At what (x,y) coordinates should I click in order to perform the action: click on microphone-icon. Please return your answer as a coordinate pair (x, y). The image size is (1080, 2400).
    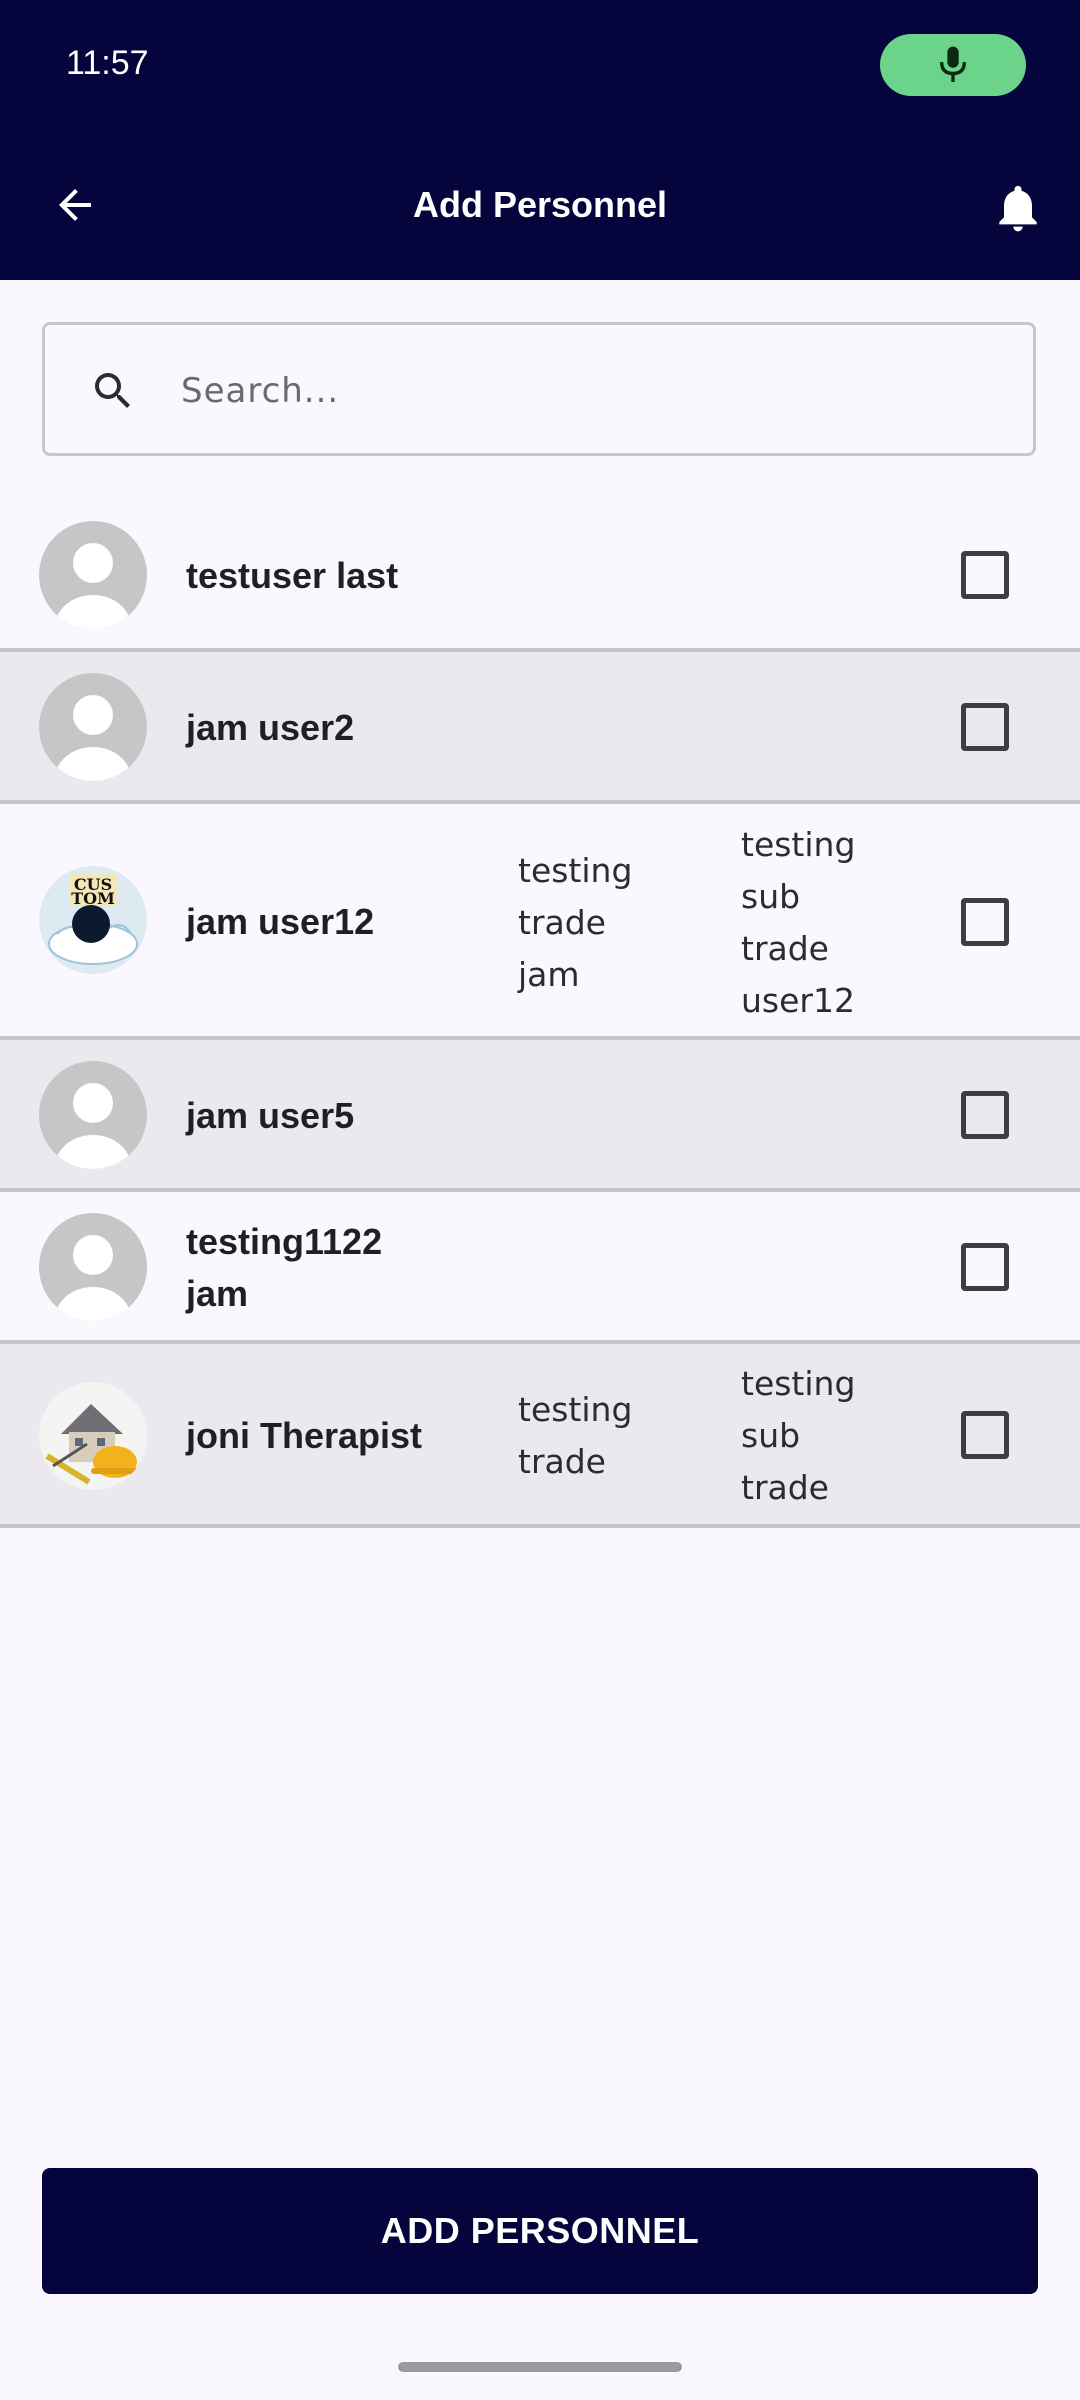
    Looking at the image, I should click on (953, 64).